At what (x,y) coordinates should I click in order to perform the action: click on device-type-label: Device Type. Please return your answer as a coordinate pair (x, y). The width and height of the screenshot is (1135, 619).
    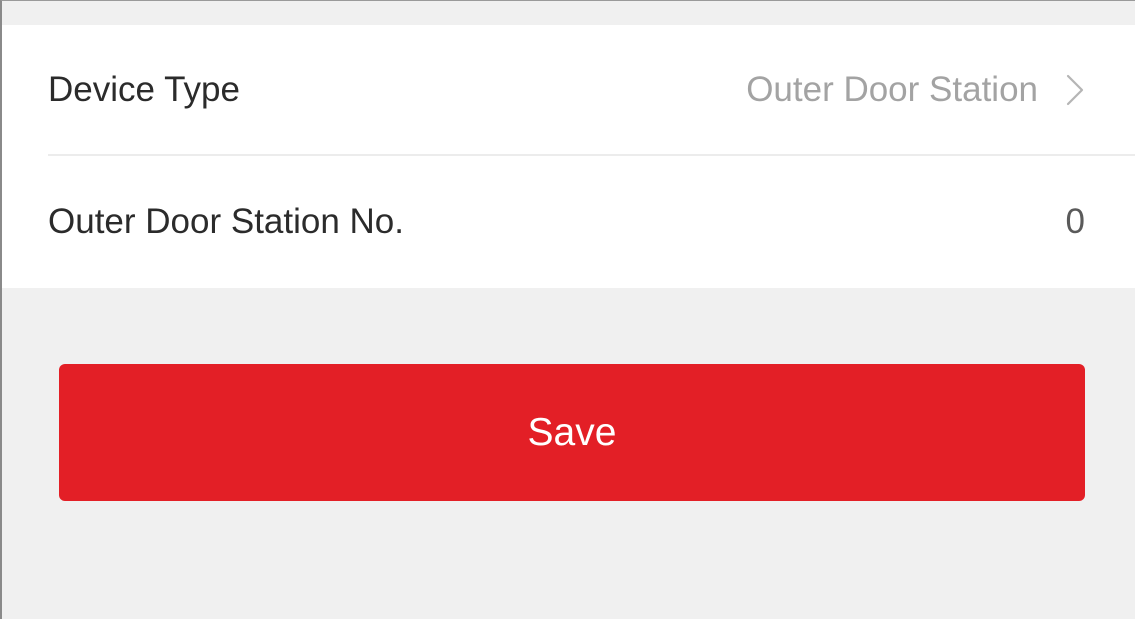
    Looking at the image, I should click on (144, 89).